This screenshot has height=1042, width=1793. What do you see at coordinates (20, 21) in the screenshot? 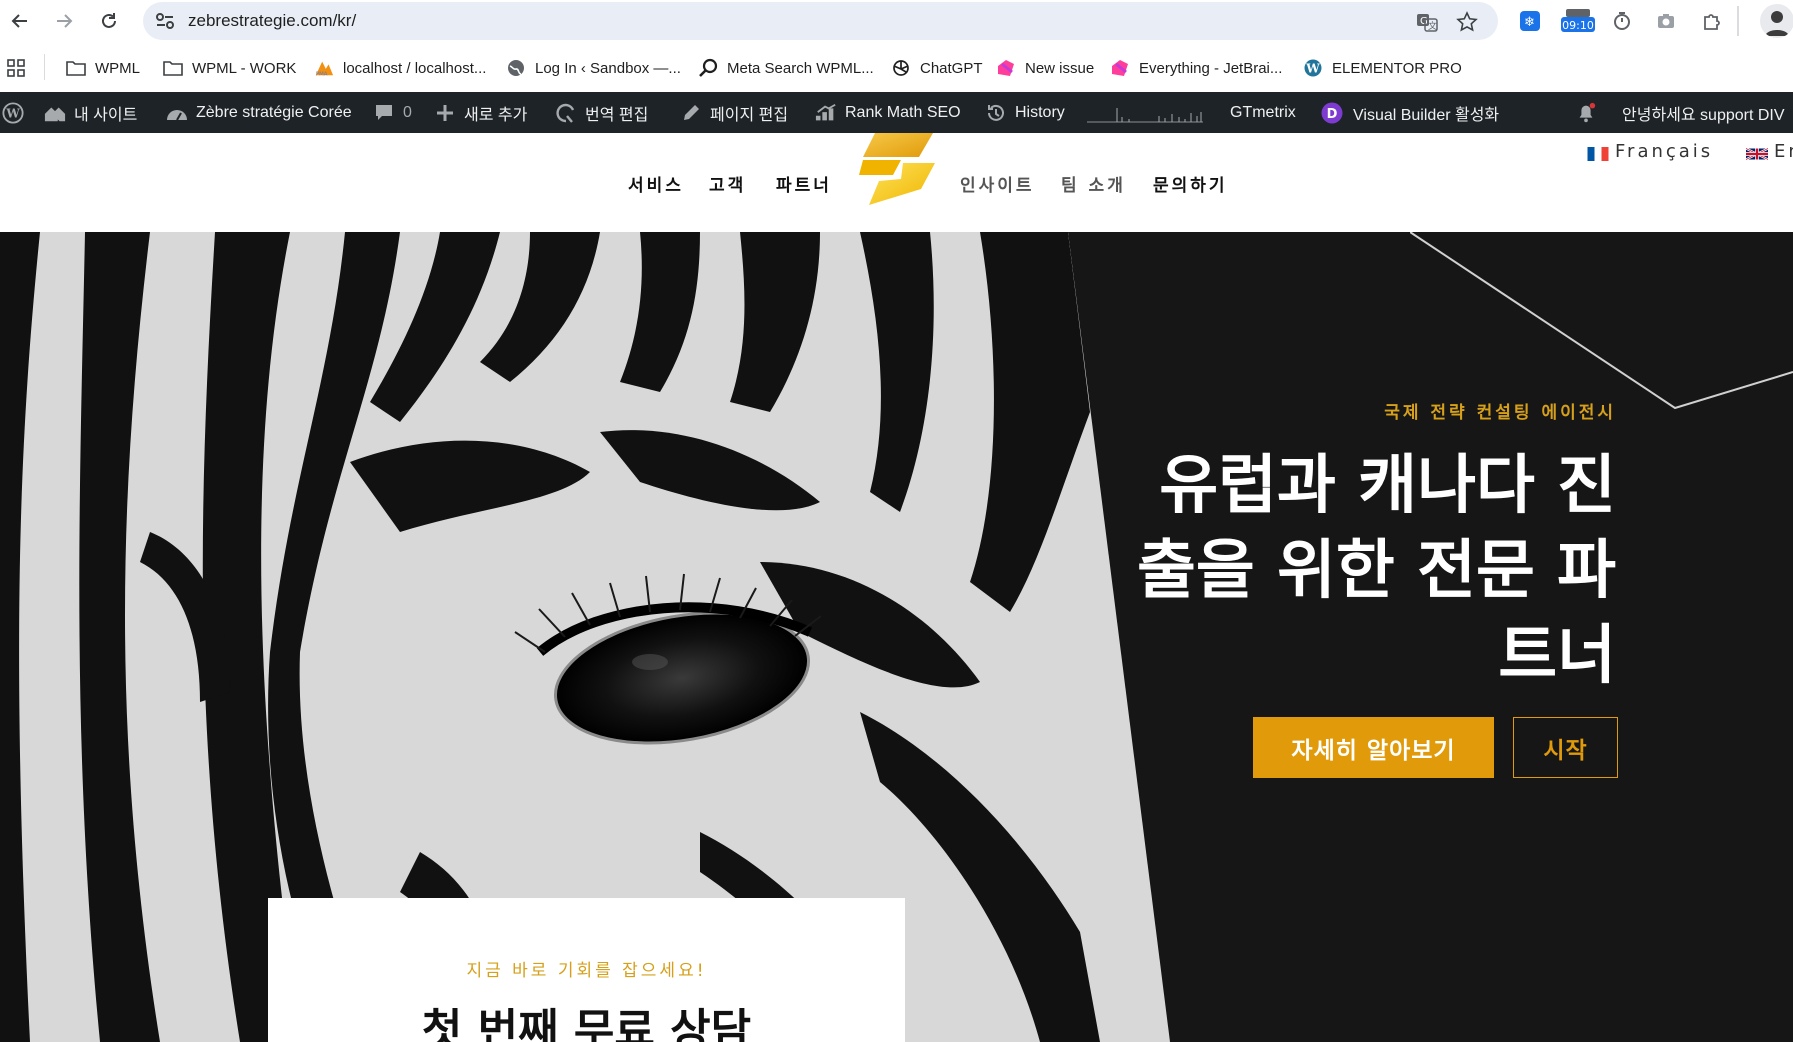
I see `back-icon` at bounding box center [20, 21].